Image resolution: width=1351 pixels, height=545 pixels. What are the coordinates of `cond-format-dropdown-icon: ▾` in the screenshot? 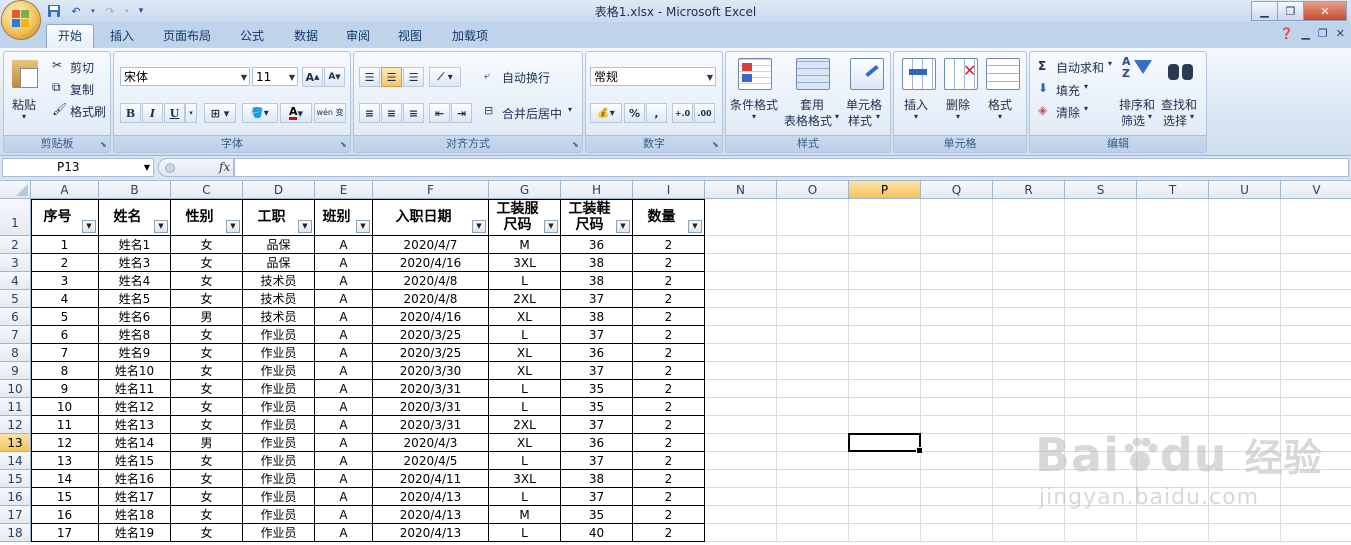 It's located at (754, 116).